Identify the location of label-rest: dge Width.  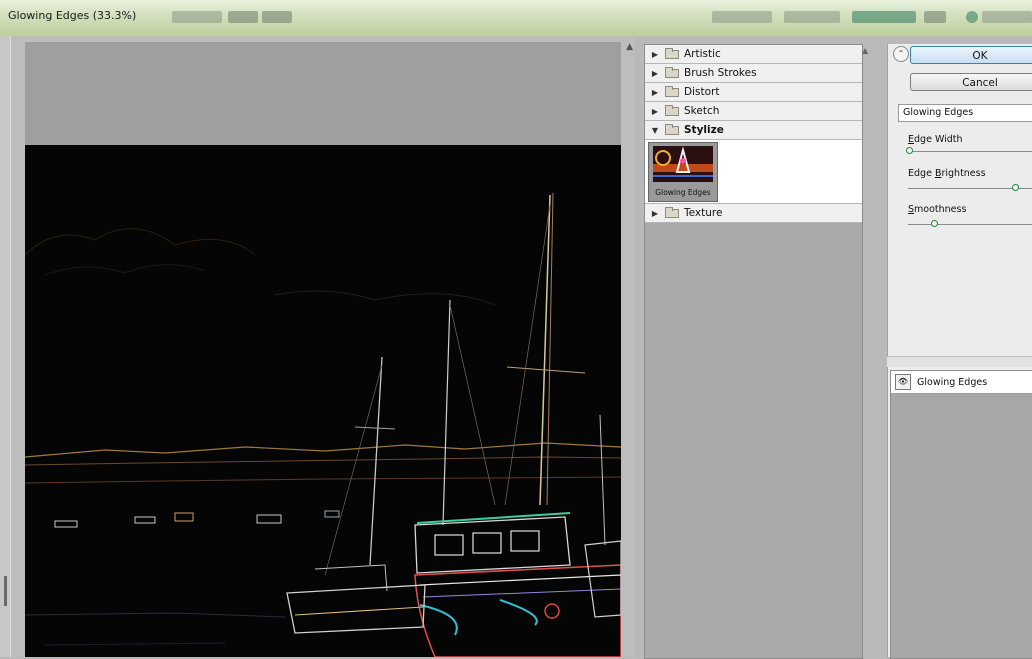
(938, 139).